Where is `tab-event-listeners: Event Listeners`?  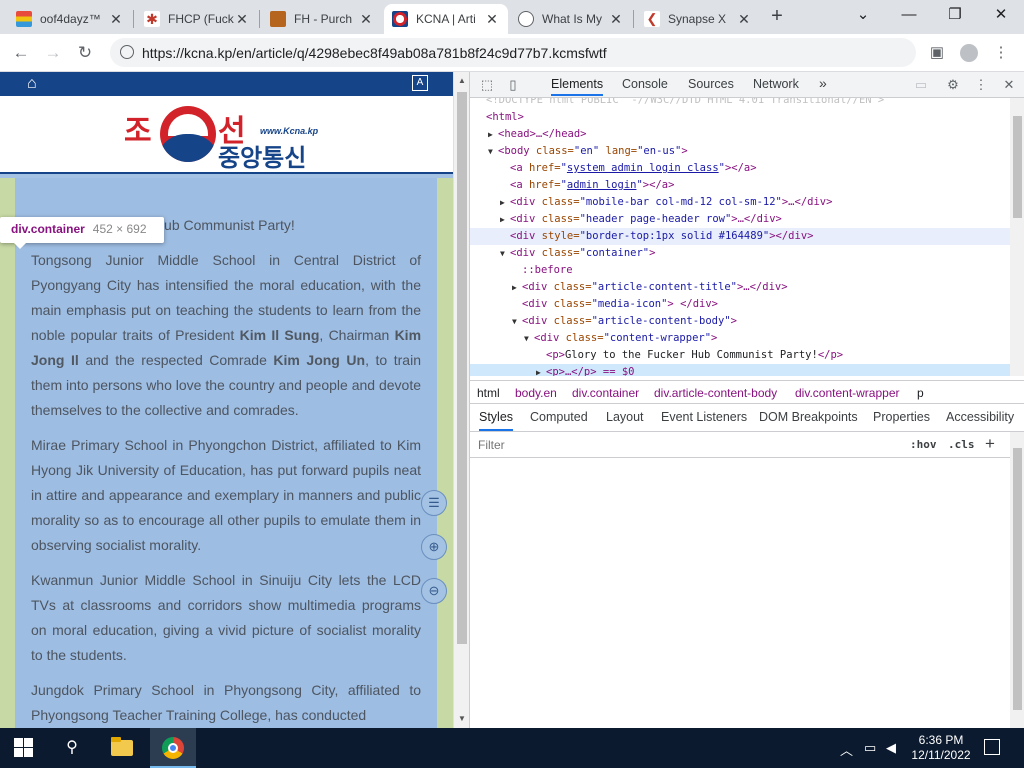
tab-event-listeners: Event Listeners is located at coordinates (704, 417).